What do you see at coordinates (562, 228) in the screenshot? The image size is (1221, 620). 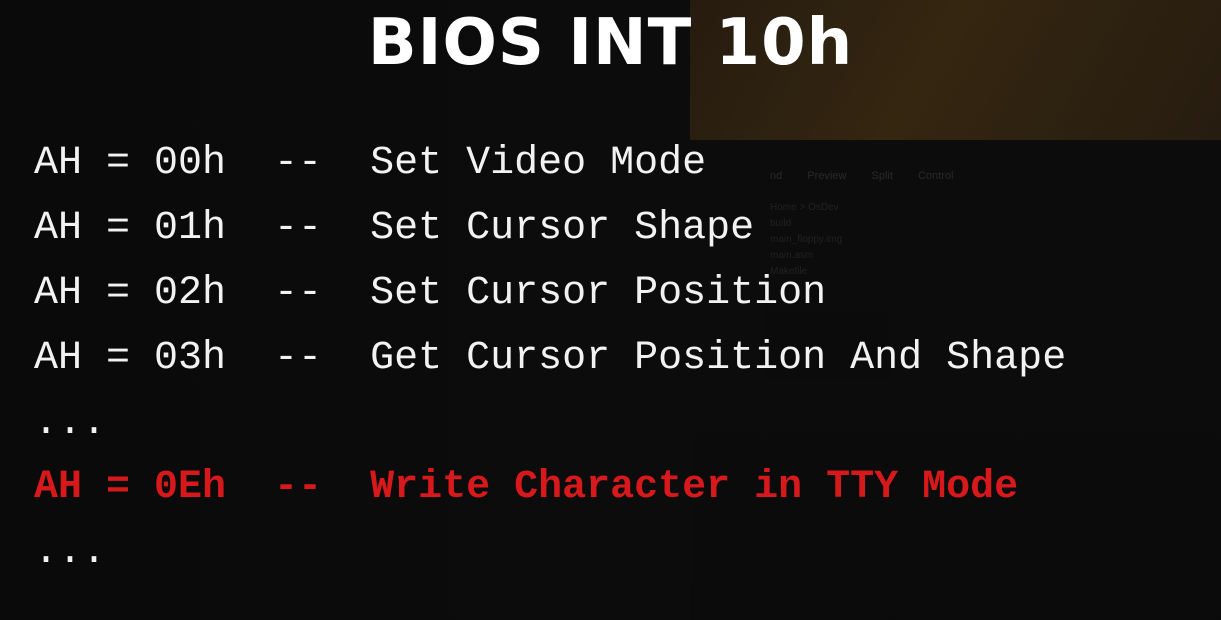 I see `function-description: Set Cursor Shape` at bounding box center [562, 228].